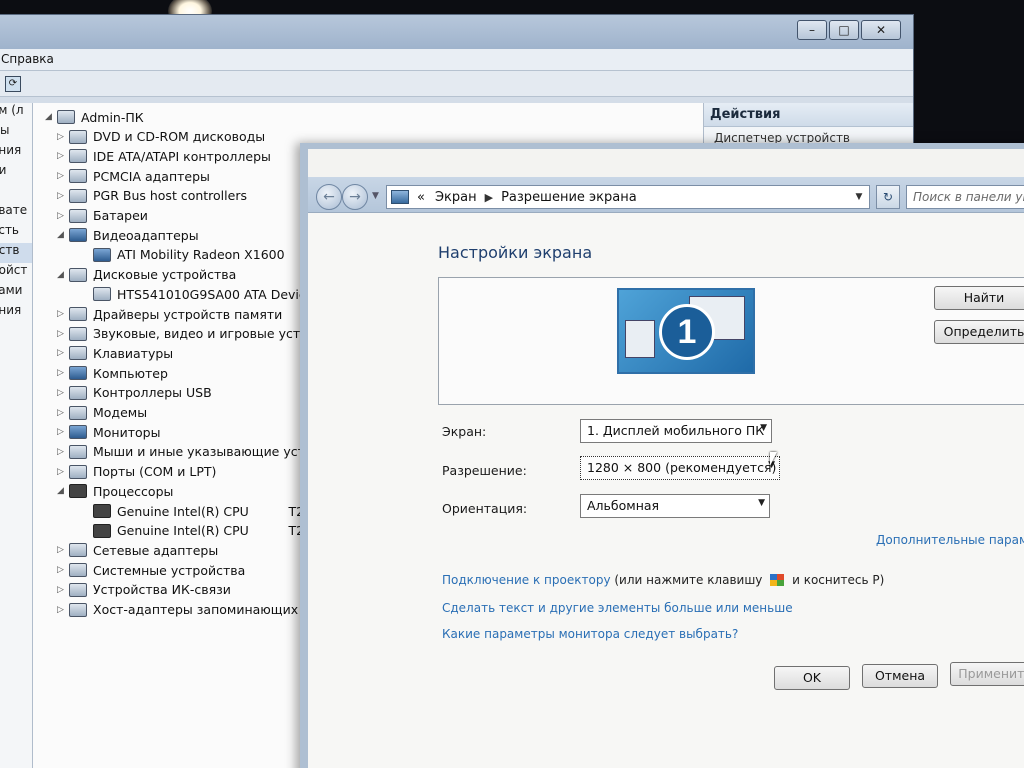 Image resolution: width=1024 pixels, height=768 pixels. I want to click on ok-button: OK, so click(812, 678).